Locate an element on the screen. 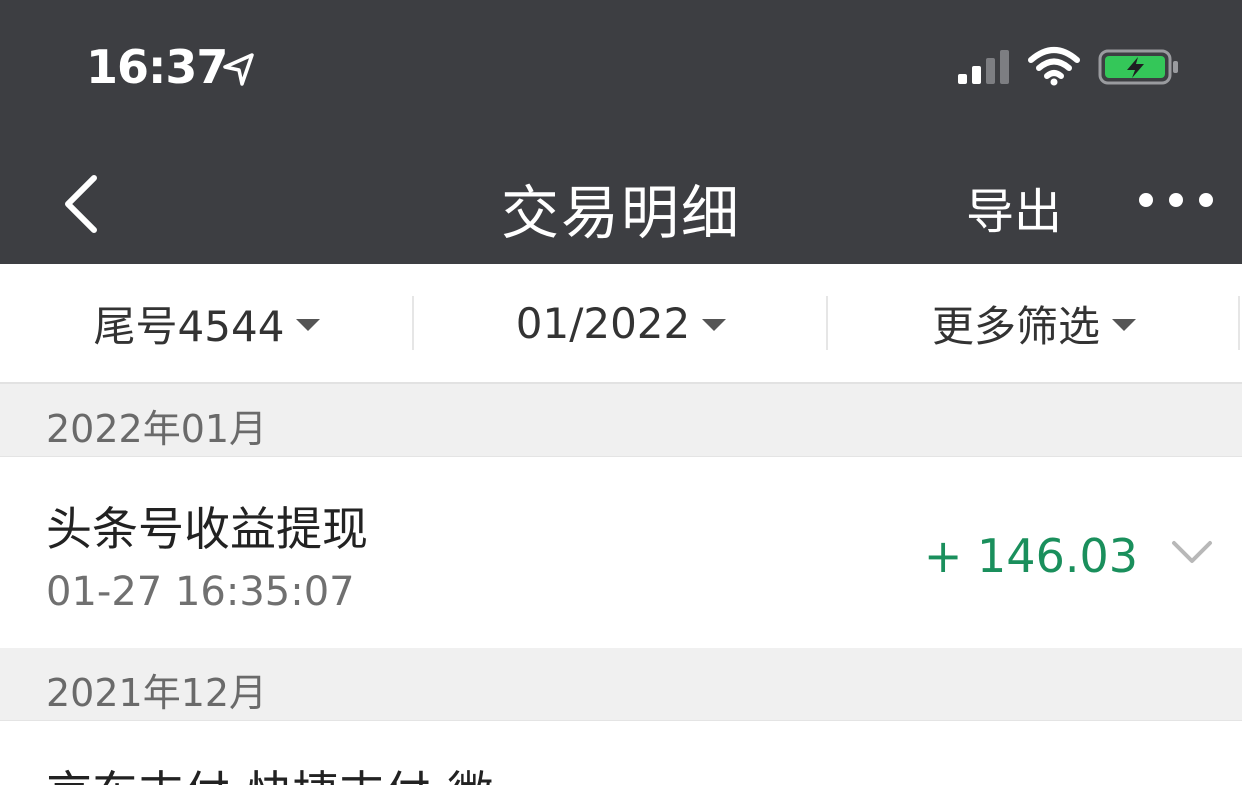  wifi-icon is located at coordinates (1054, 66).